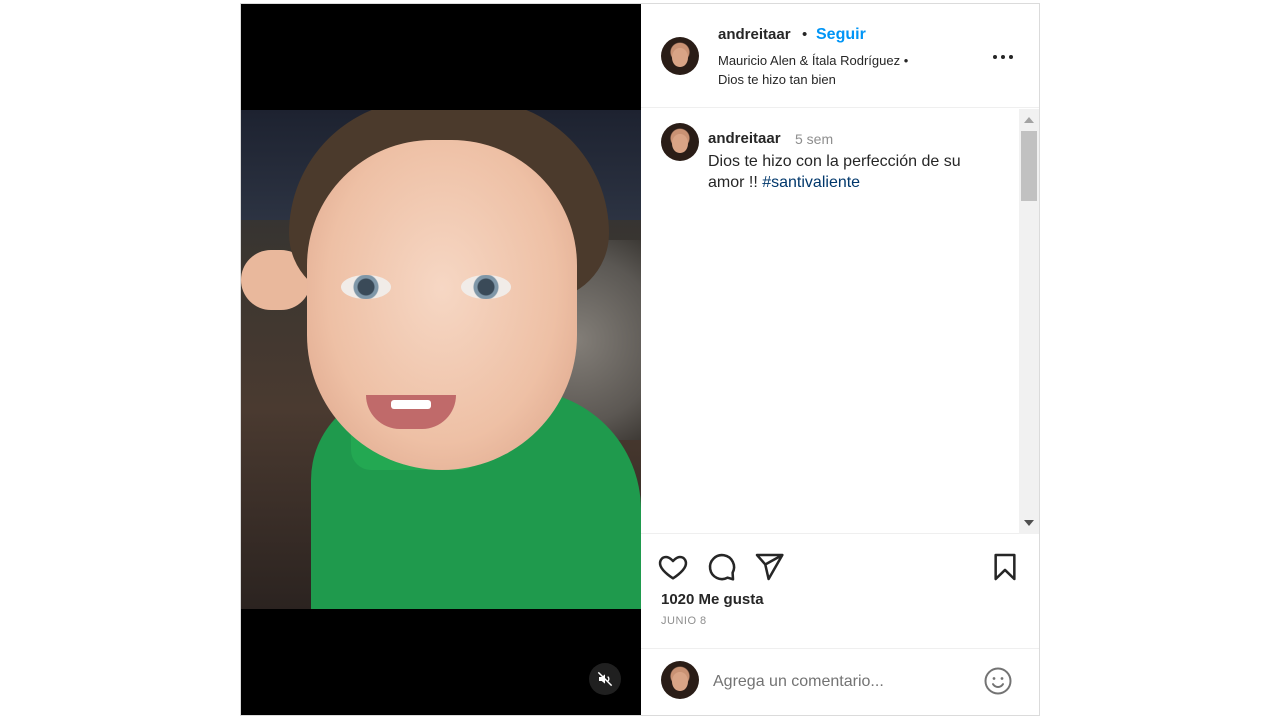 The height and width of the screenshot is (720, 1280). I want to click on emoji-icon, so click(998, 681).